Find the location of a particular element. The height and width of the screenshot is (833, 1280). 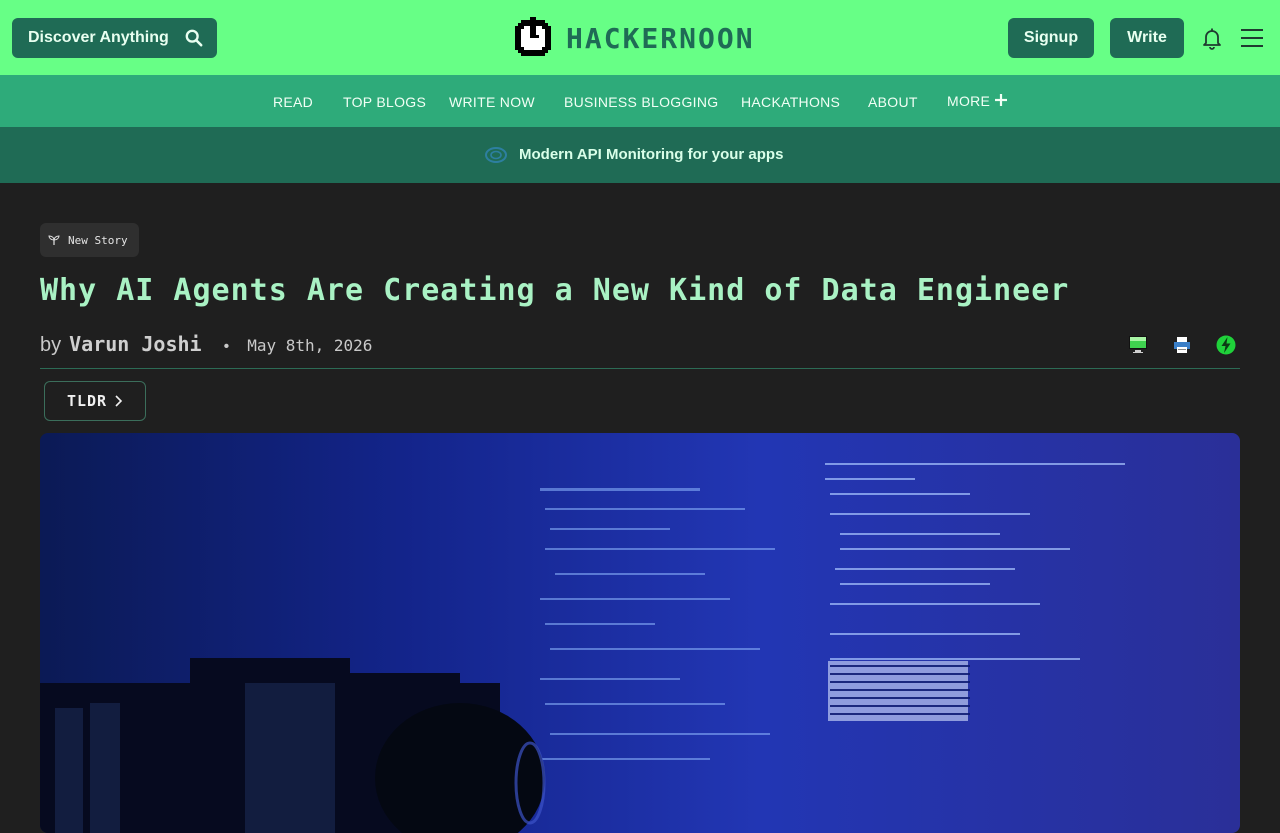

byline-divider is located at coordinates (640, 368).